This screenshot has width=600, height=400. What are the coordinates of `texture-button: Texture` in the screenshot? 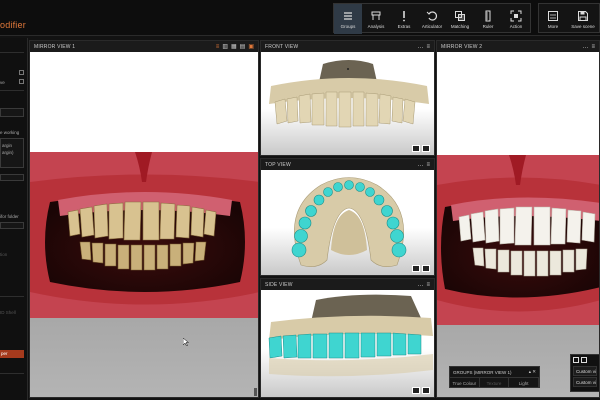 It's located at (494, 382).